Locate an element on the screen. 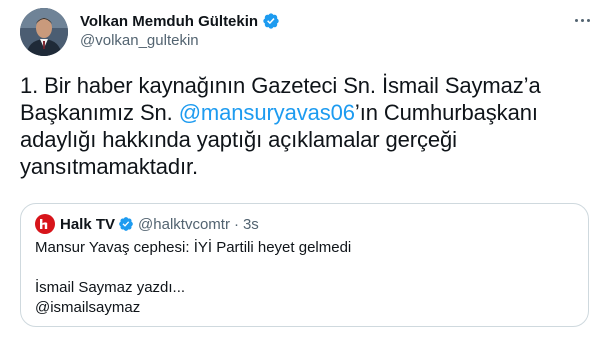  halktv-logo-icon is located at coordinates (44, 224).